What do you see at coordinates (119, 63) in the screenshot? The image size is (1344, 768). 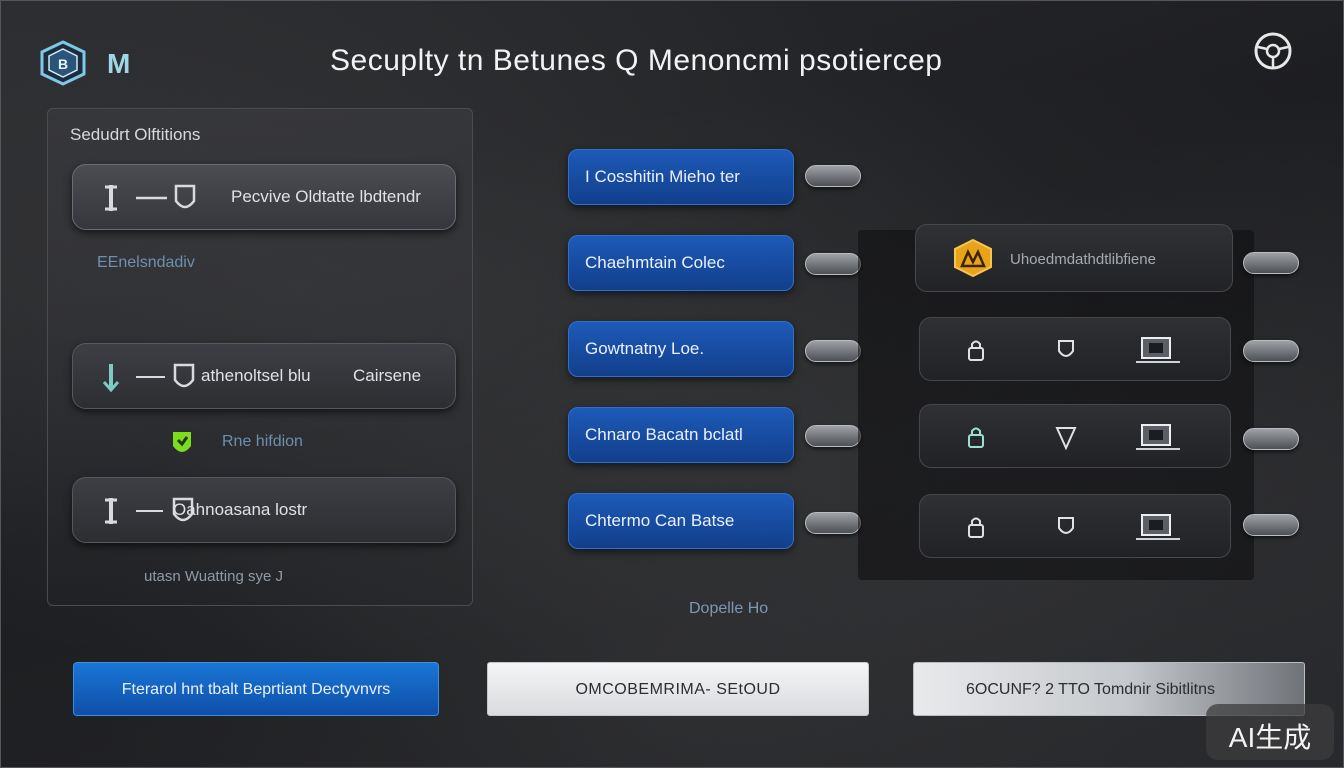 I see `app-logo-letter: M` at bounding box center [119, 63].